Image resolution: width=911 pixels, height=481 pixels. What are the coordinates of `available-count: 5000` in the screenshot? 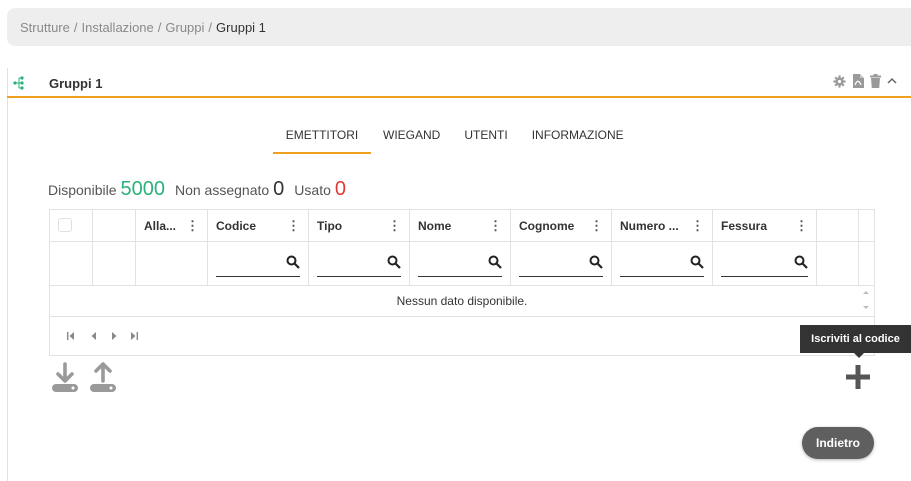 It's located at (142, 189).